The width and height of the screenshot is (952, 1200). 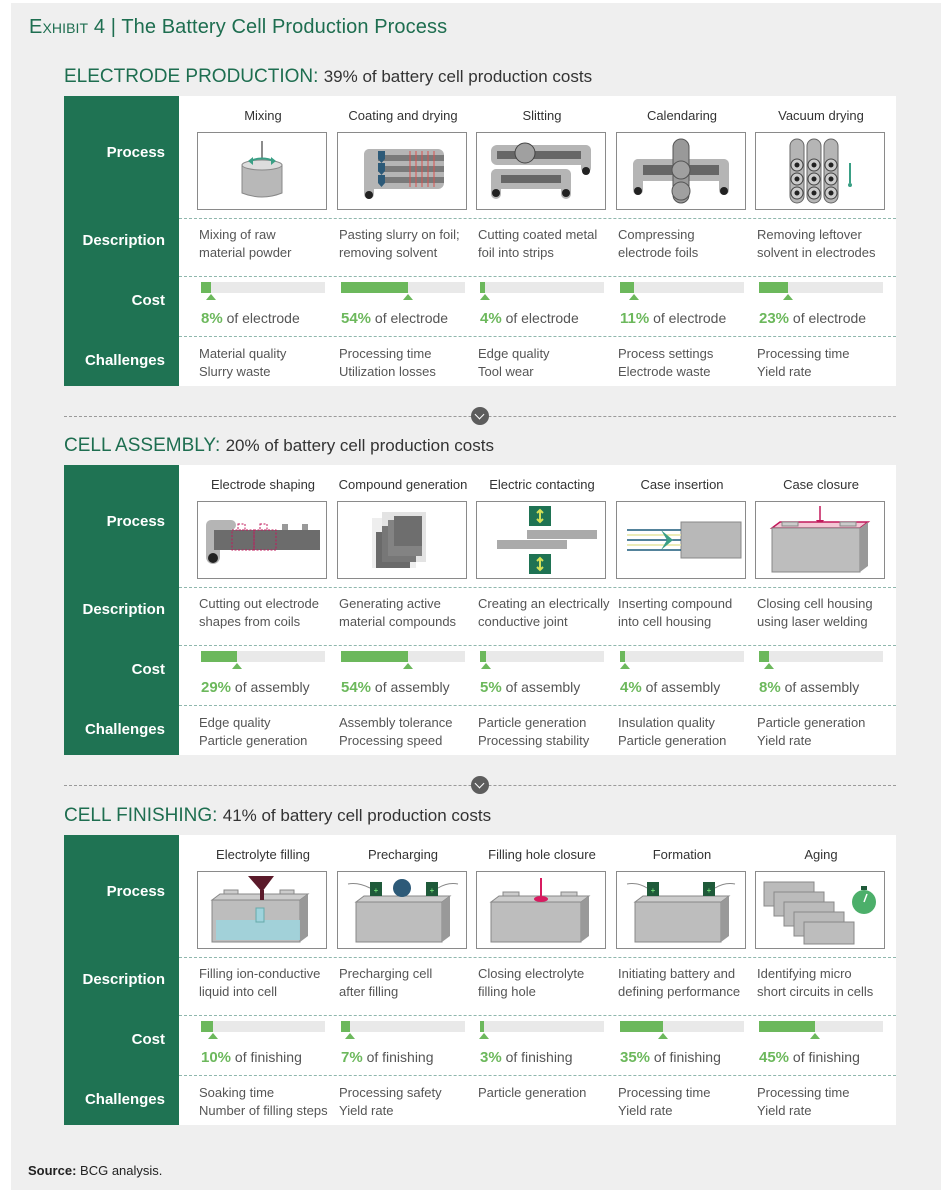 What do you see at coordinates (259, 983) in the screenshot?
I see `step-description: Filling ion-conductive liquid into cell` at bounding box center [259, 983].